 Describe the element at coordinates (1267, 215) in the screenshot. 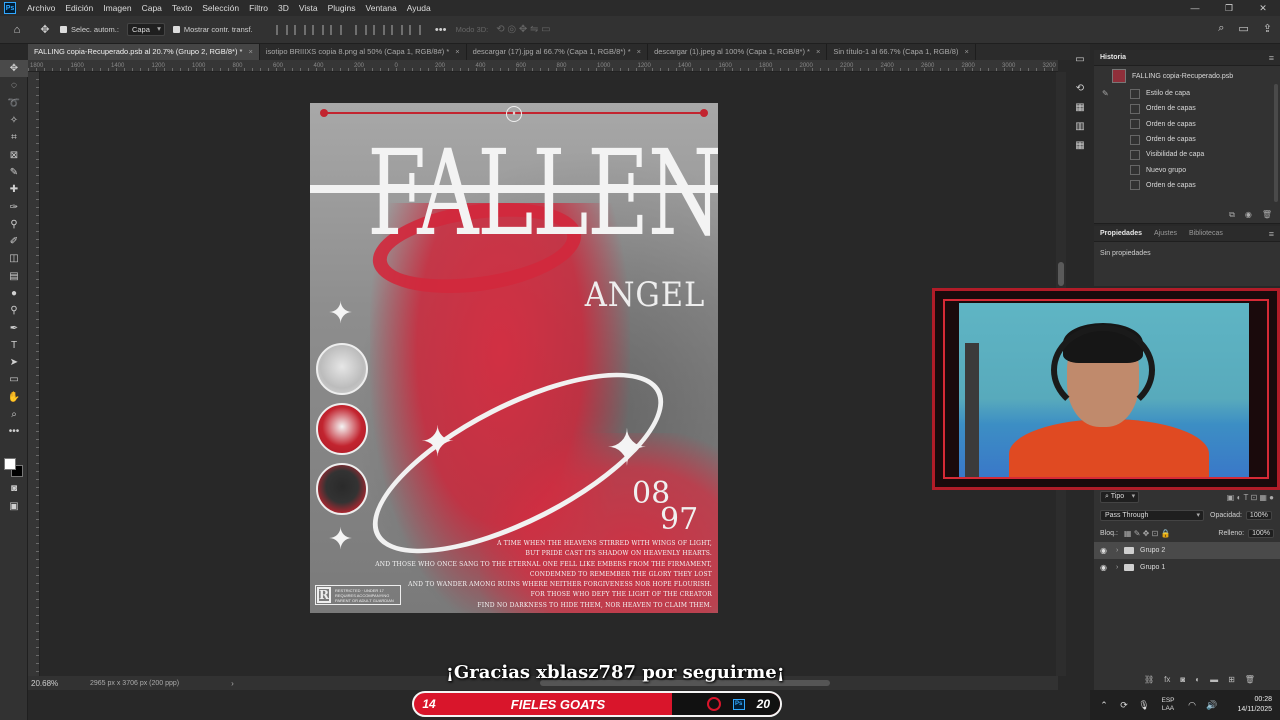

I see `trash-icon: 🗑` at that location.